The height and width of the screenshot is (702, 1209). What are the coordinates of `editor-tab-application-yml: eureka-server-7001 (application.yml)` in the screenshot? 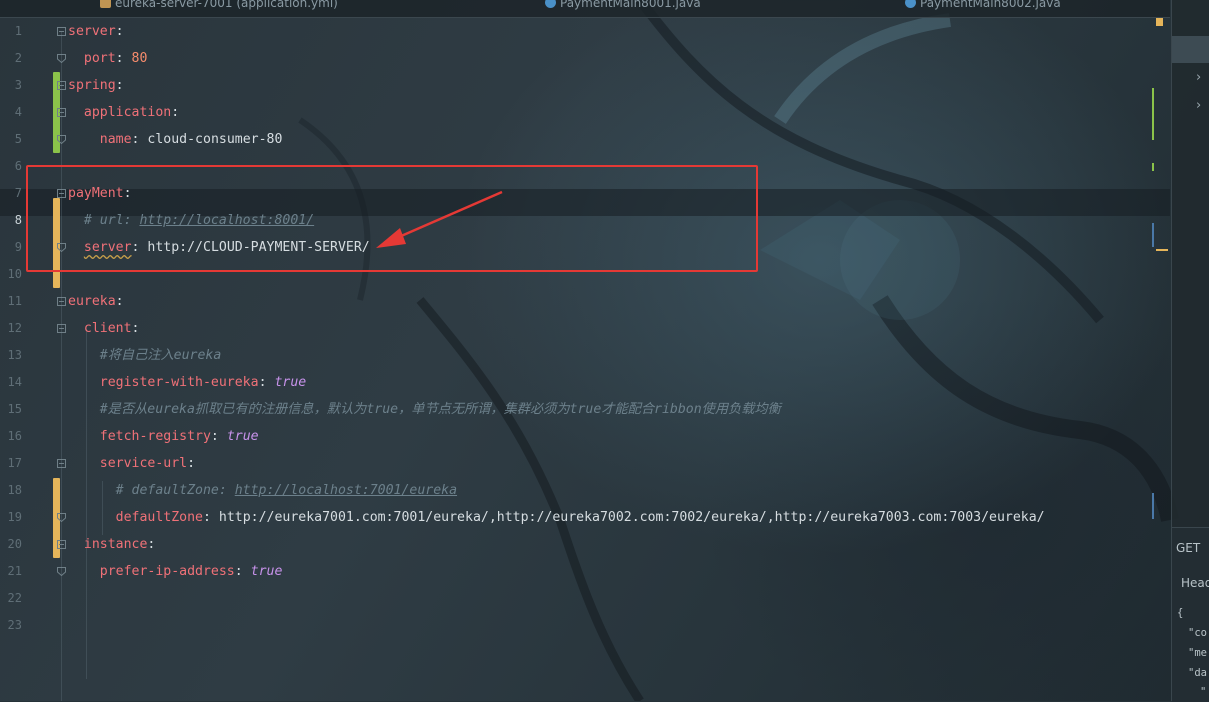 It's located at (219, 5).